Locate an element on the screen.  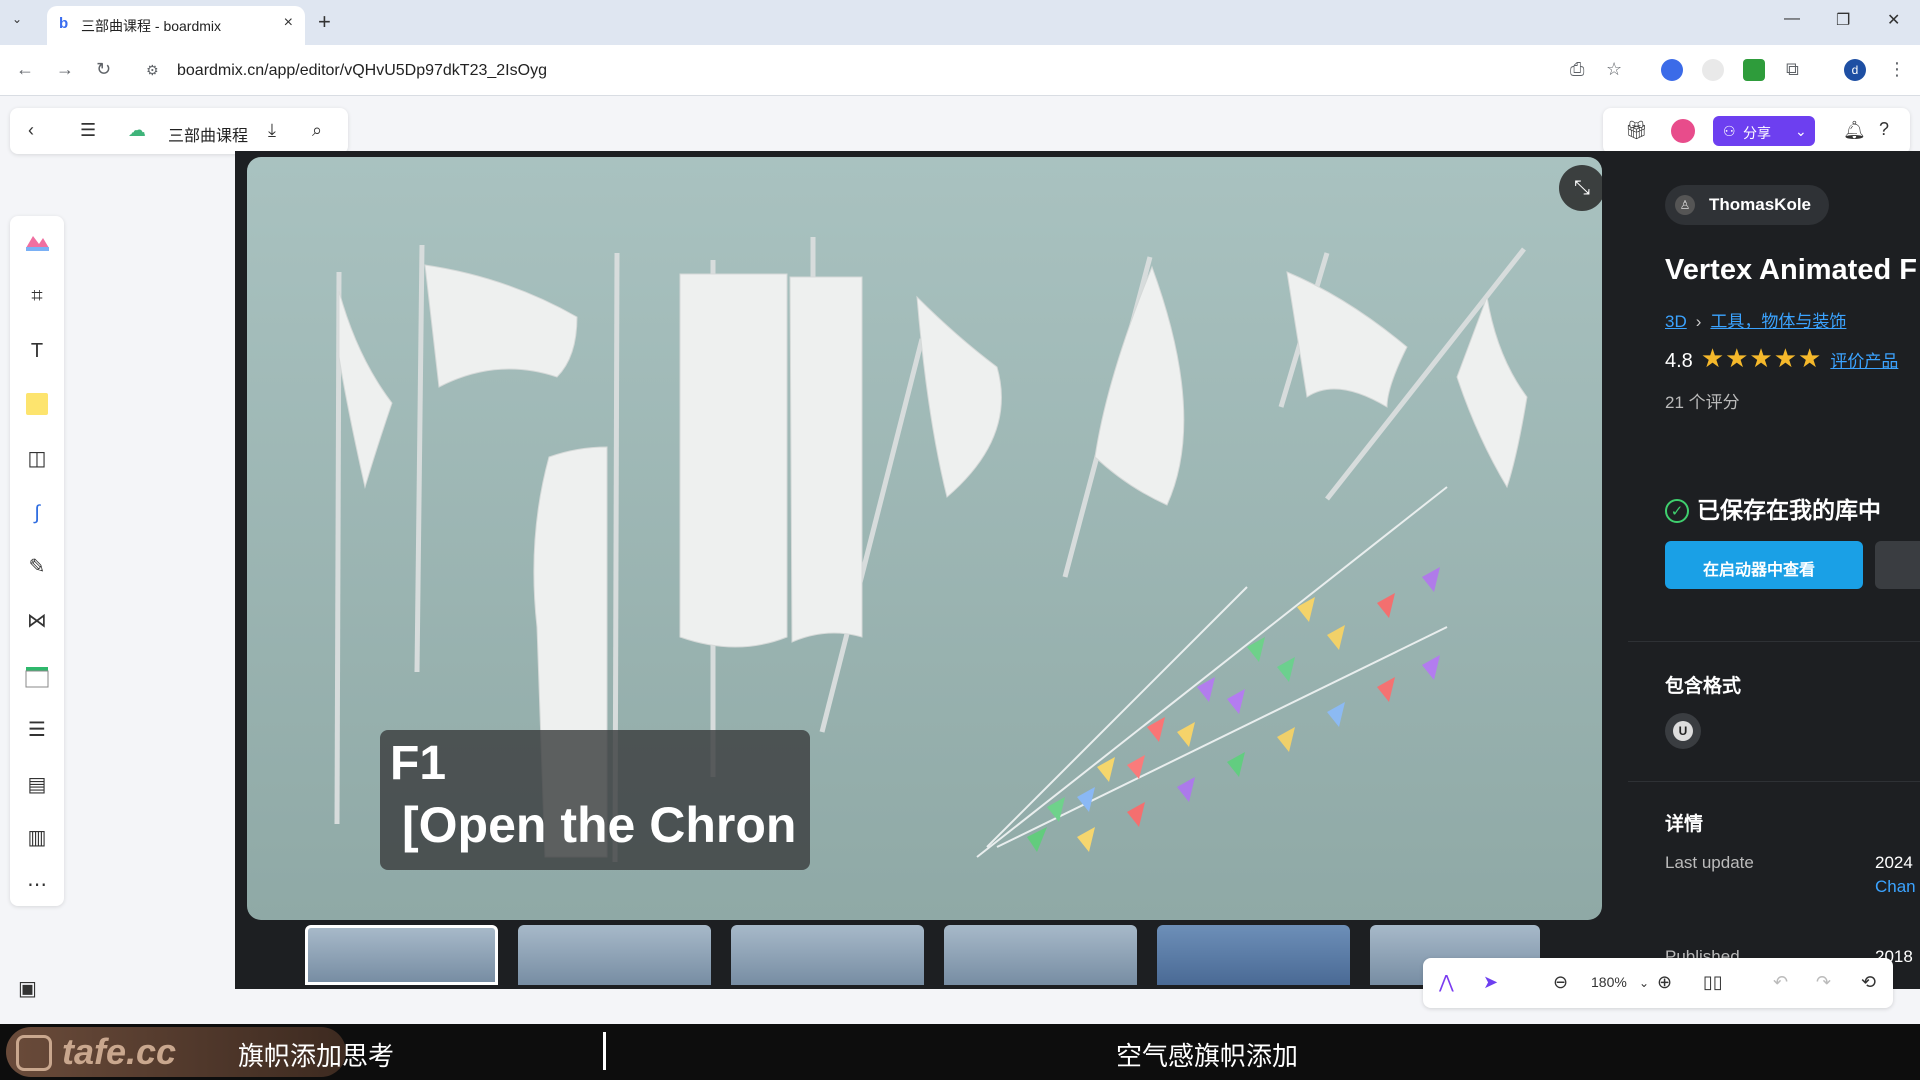
zoom-in-icon: ⊕ is located at coordinates (1664, 982).